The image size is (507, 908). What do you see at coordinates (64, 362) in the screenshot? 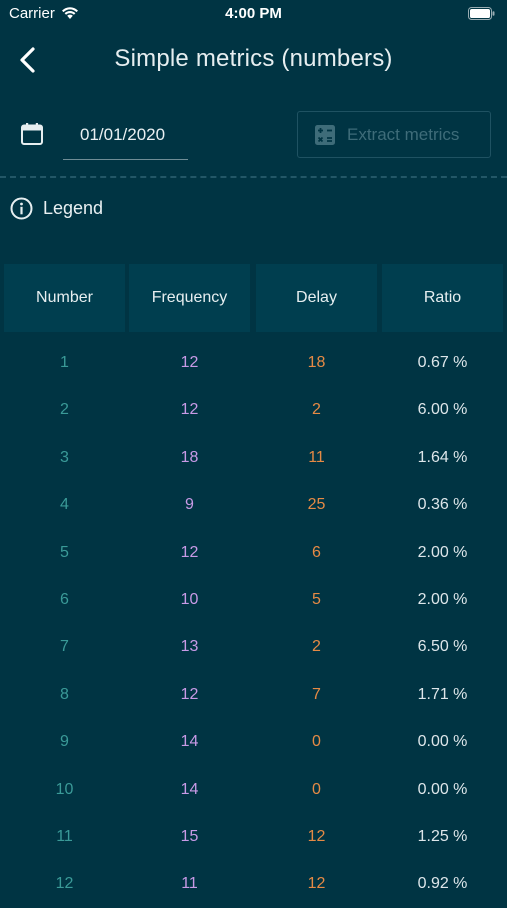
I see `cell-number: 1` at bounding box center [64, 362].